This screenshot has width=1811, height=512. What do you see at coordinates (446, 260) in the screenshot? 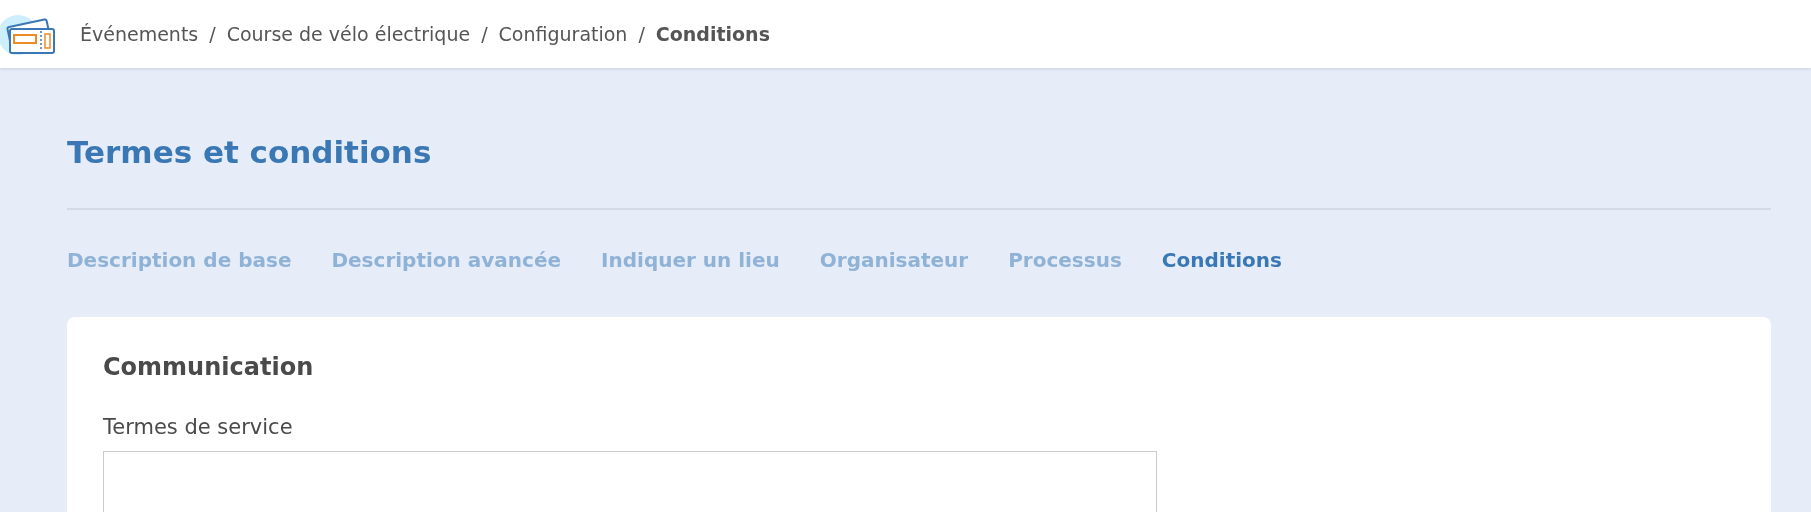
I see `tab: Description avancée` at bounding box center [446, 260].